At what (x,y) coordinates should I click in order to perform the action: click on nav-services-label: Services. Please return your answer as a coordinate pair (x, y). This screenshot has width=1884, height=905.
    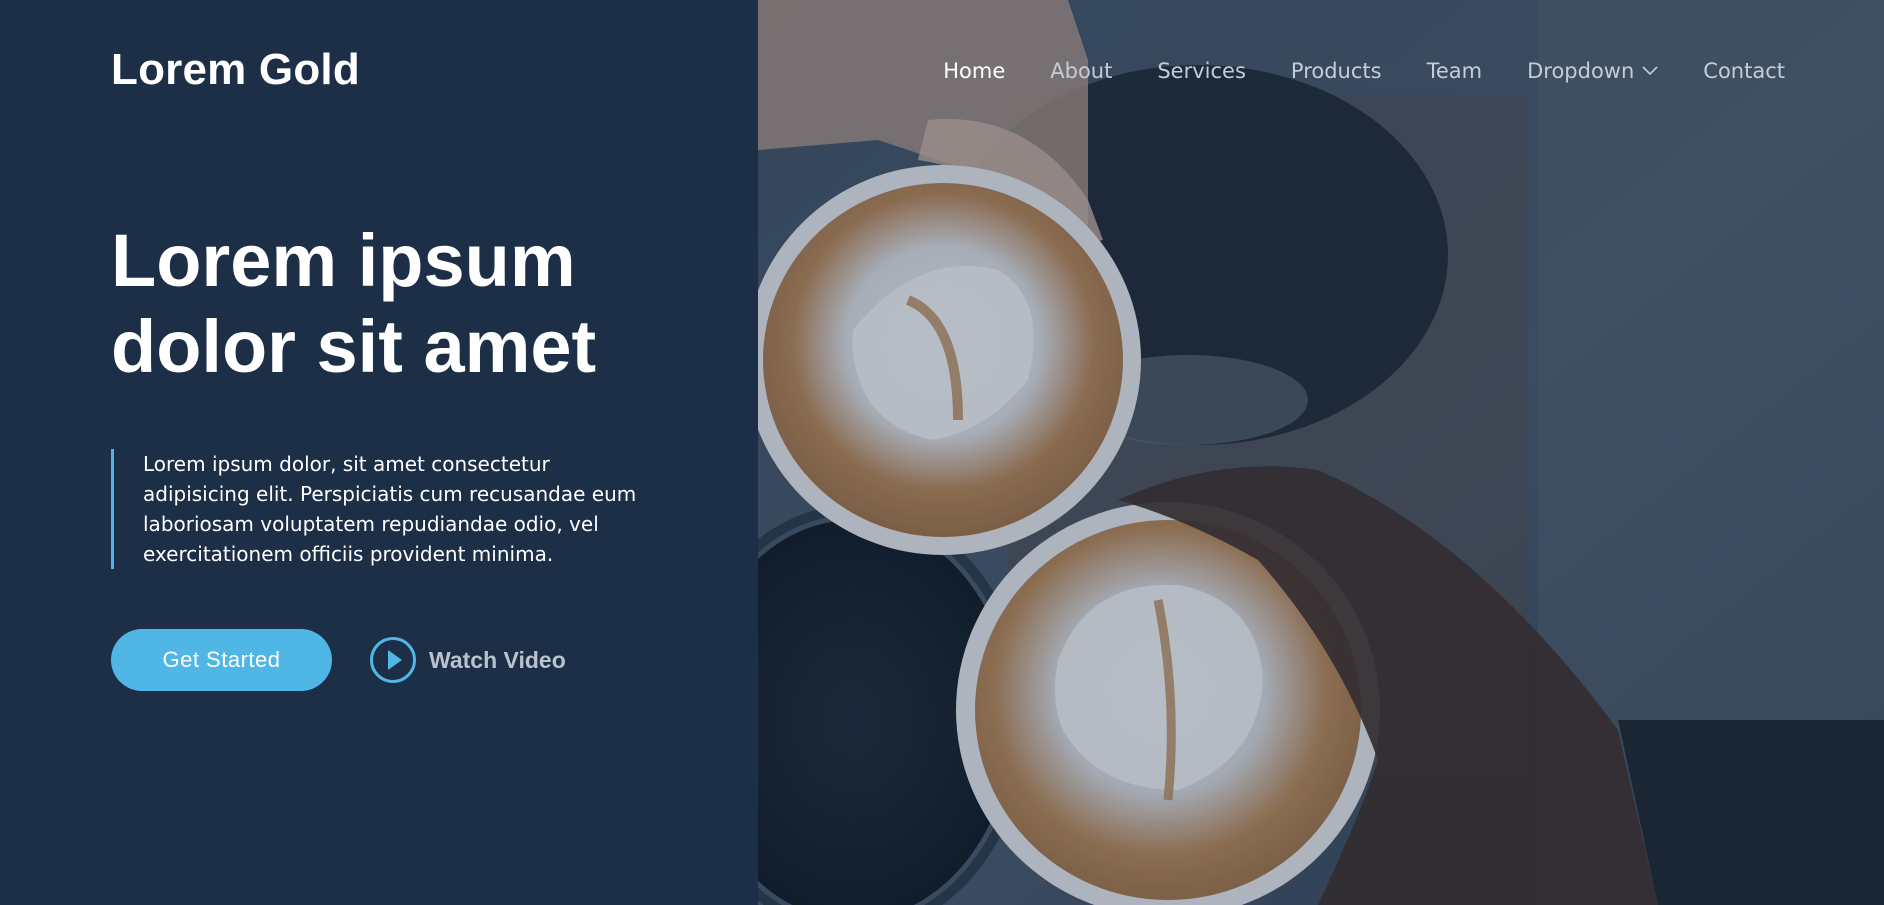
    Looking at the image, I should click on (1201, 71).